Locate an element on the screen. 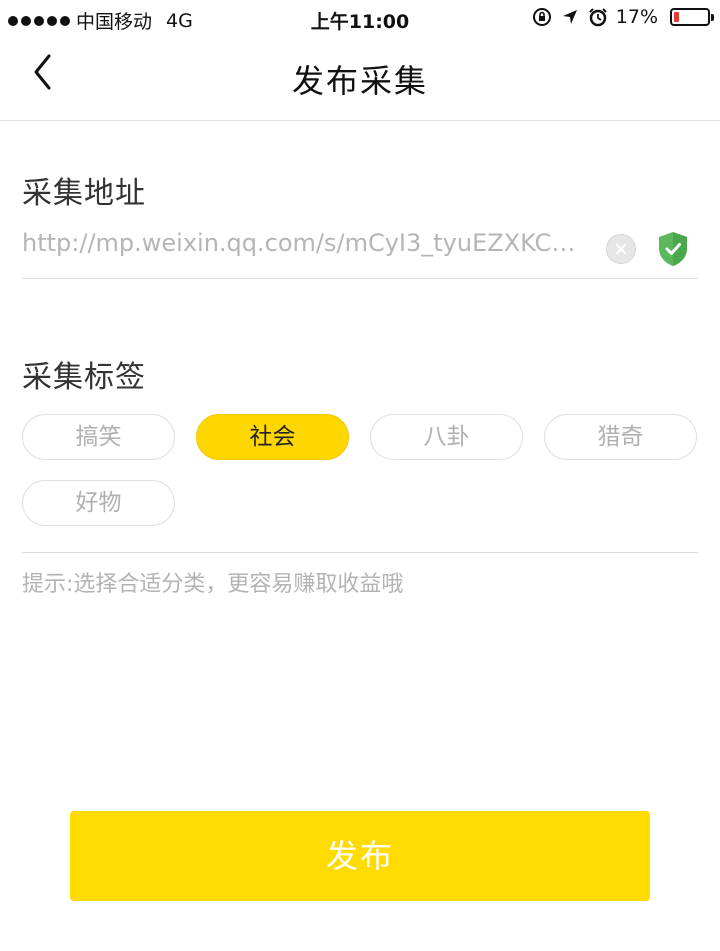  divider is located at coordinates (360, 552).